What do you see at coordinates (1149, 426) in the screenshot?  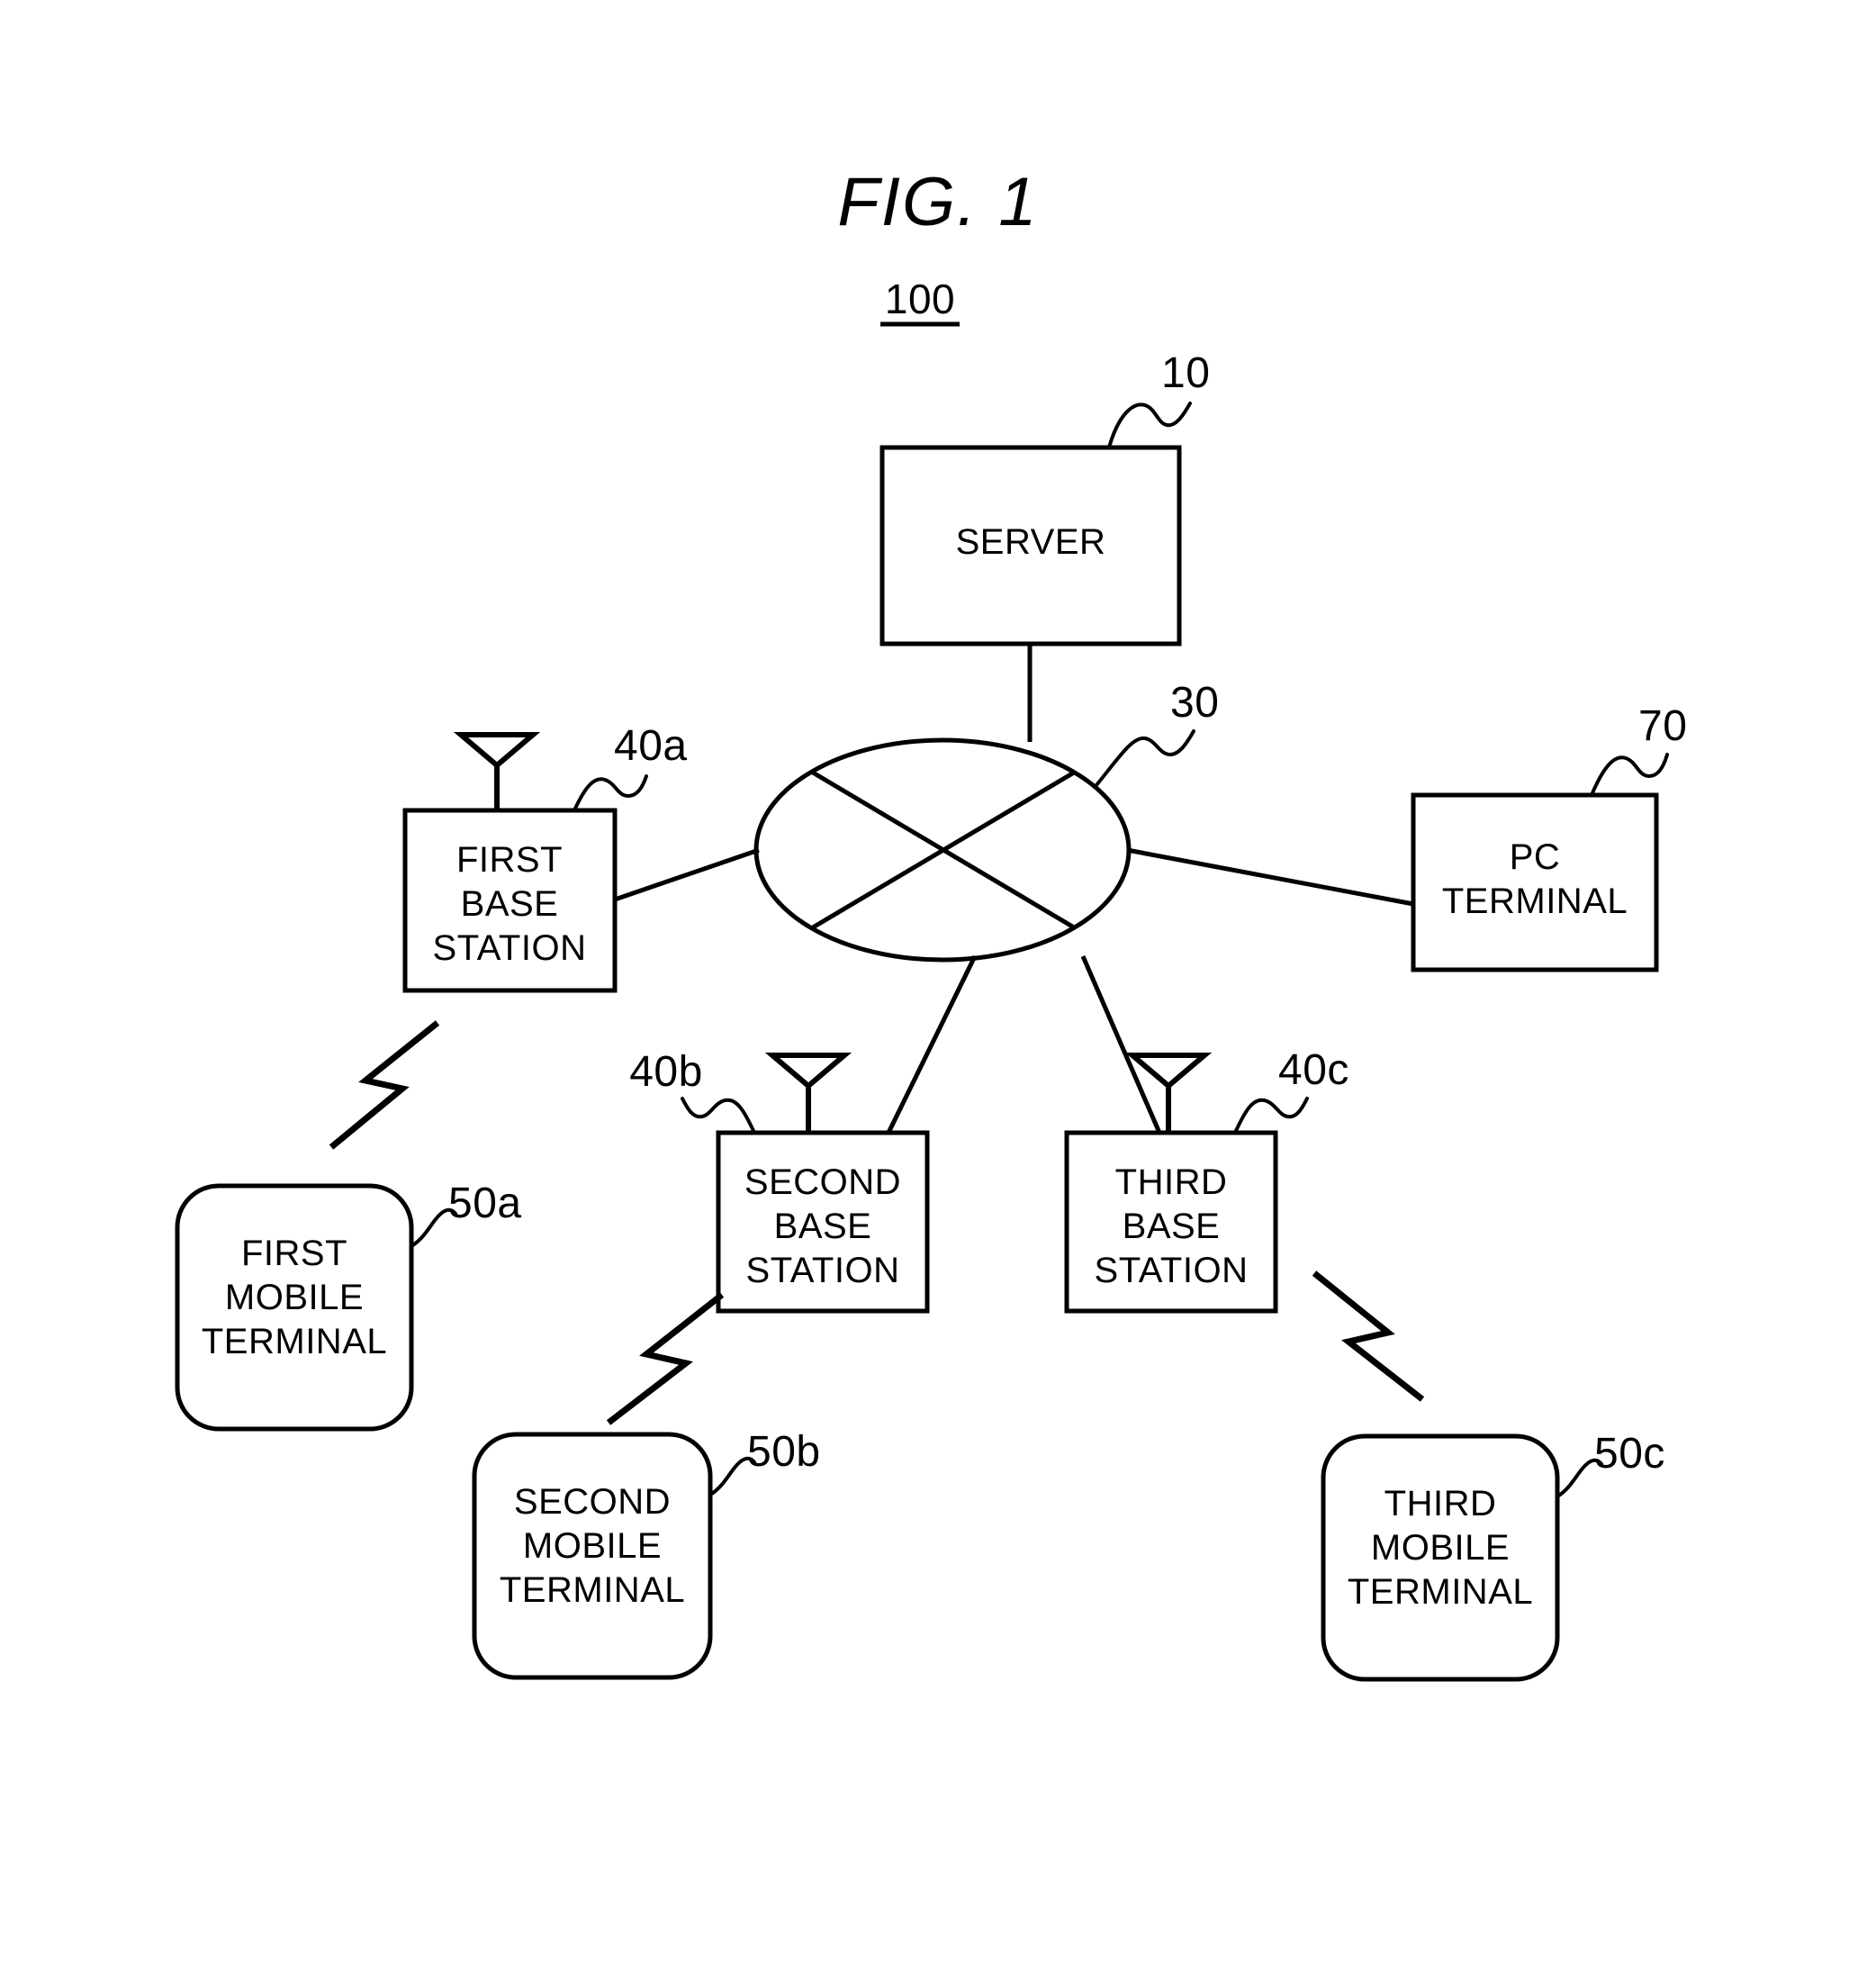 I see `leader-line-server` at bounding box center [1149, 426].